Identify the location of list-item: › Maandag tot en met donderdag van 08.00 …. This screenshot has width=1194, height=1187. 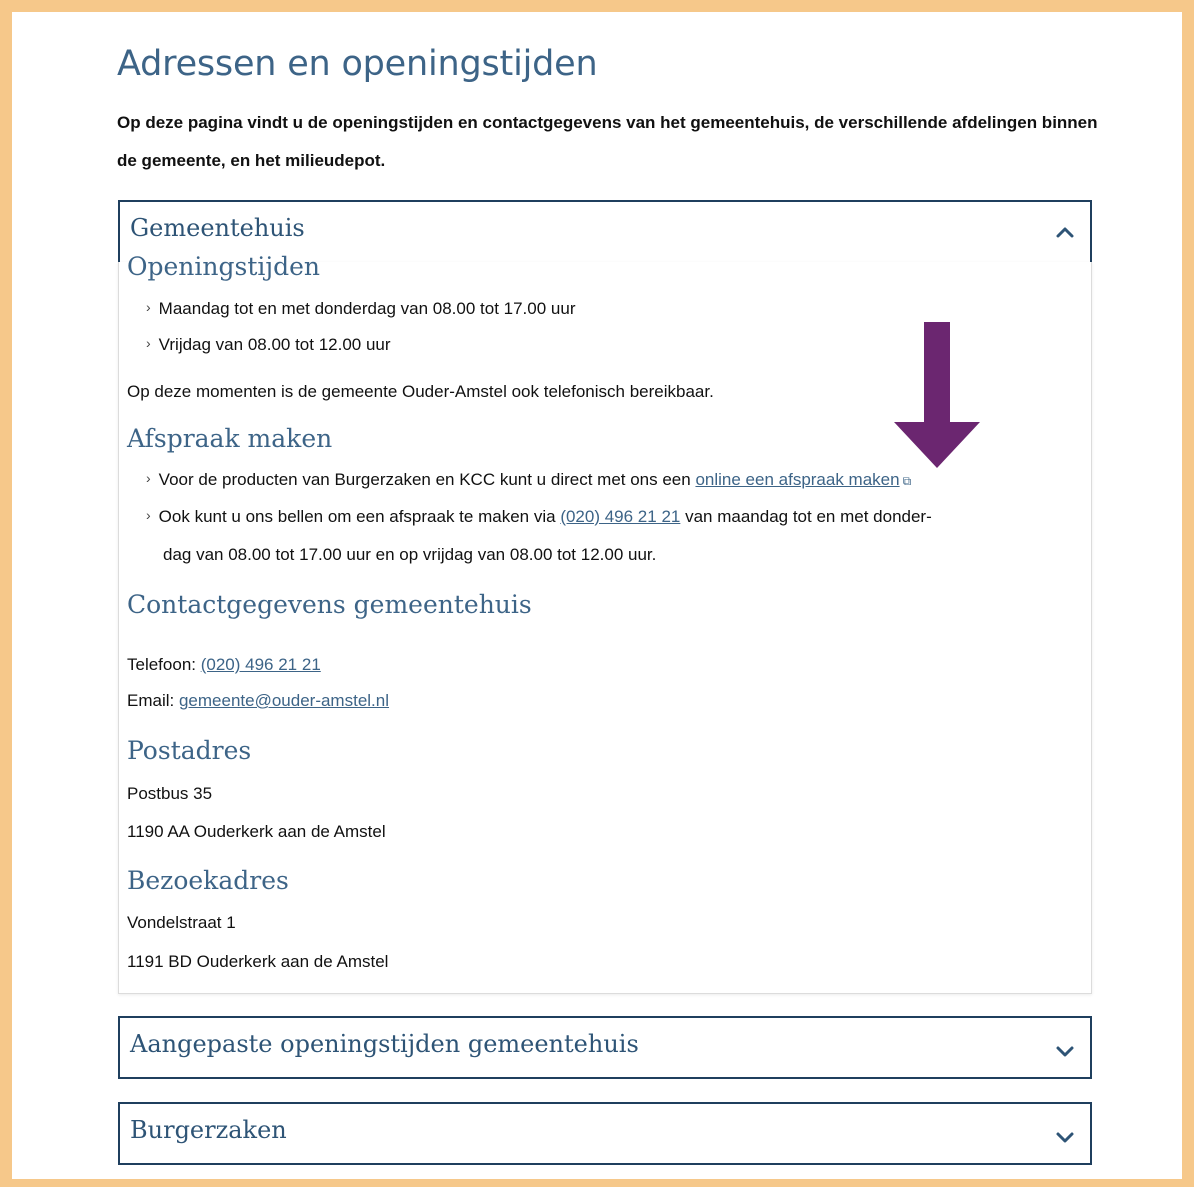
(361, 308).